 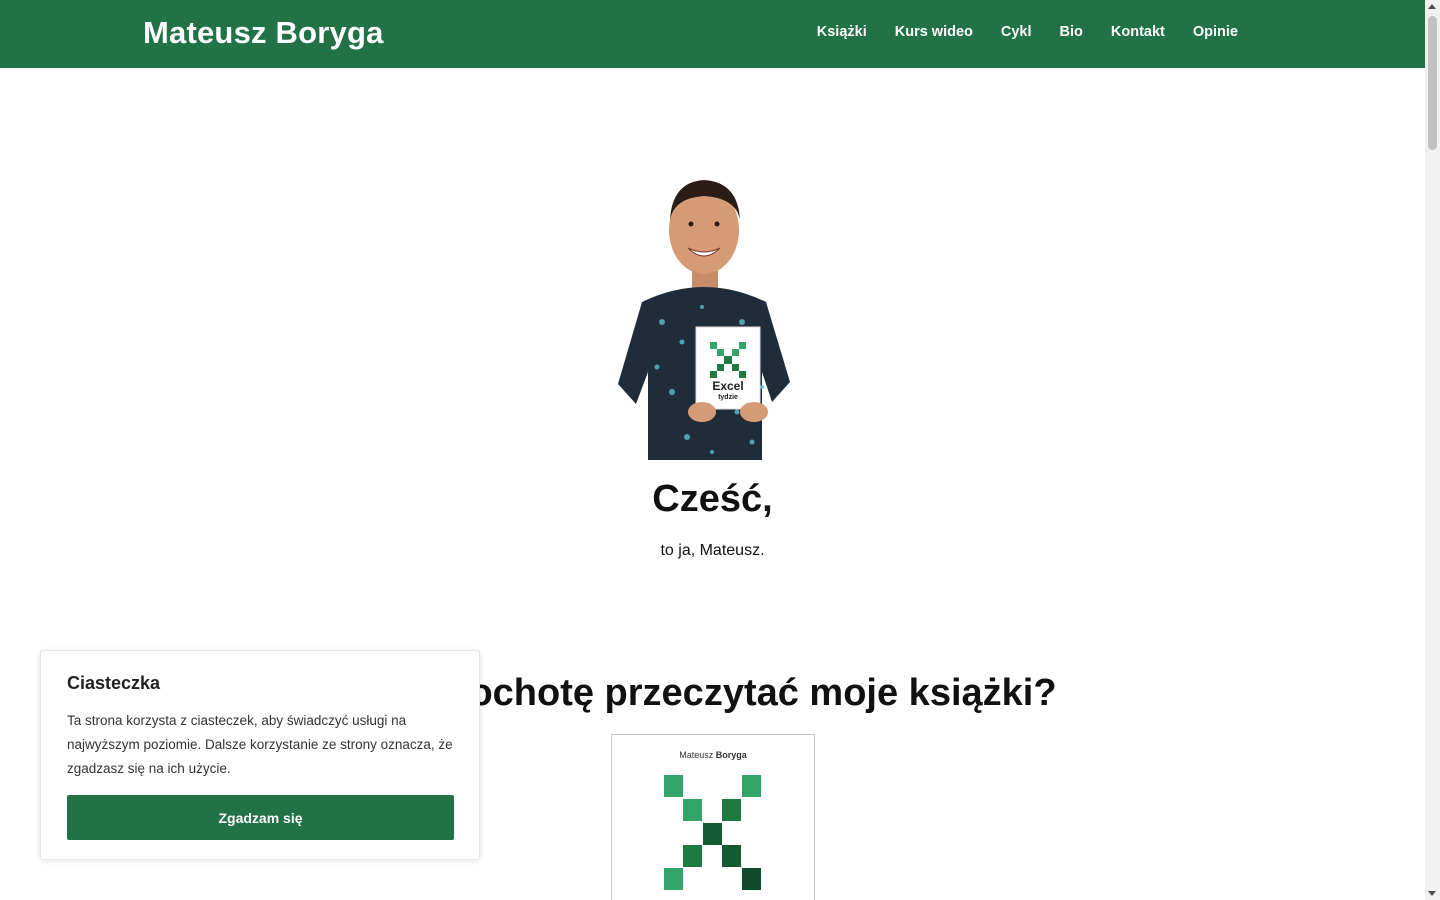 I want to click on site-brand: Mateusz Boryga, so click(x=263, y=33).